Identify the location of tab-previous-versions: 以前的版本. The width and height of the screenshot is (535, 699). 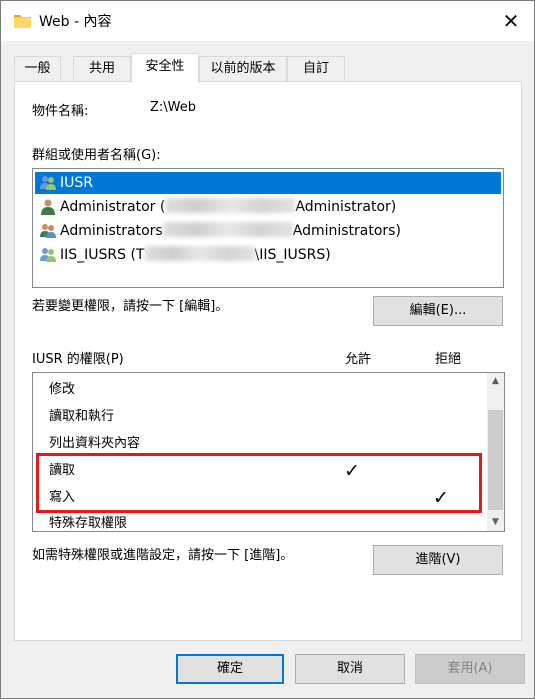
(243, 69).